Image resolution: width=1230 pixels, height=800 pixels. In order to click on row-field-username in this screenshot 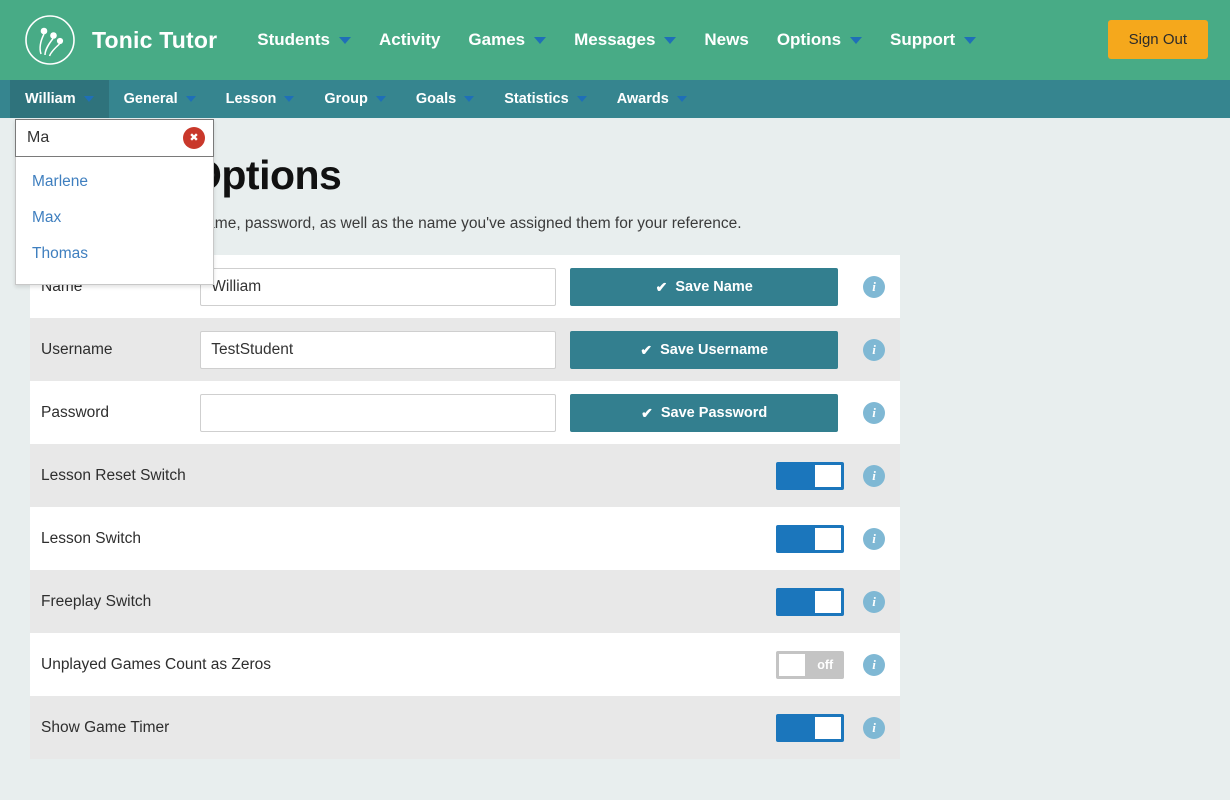, I will do `click(384, 349)`.